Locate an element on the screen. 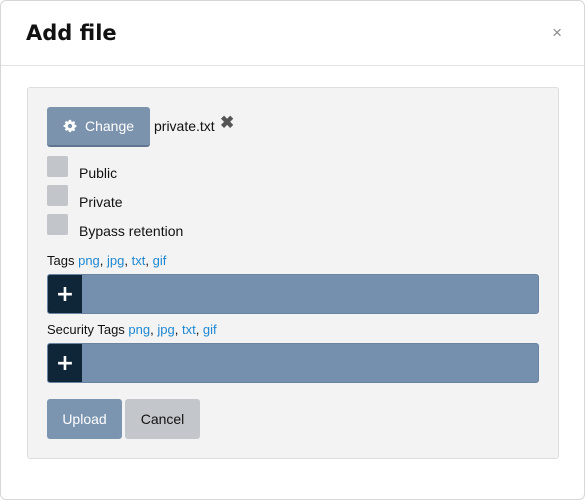 Image resolution: width=585 pixels, height=500 pixels. security-tags-input-bar: + is located at coordinates (293, 363).